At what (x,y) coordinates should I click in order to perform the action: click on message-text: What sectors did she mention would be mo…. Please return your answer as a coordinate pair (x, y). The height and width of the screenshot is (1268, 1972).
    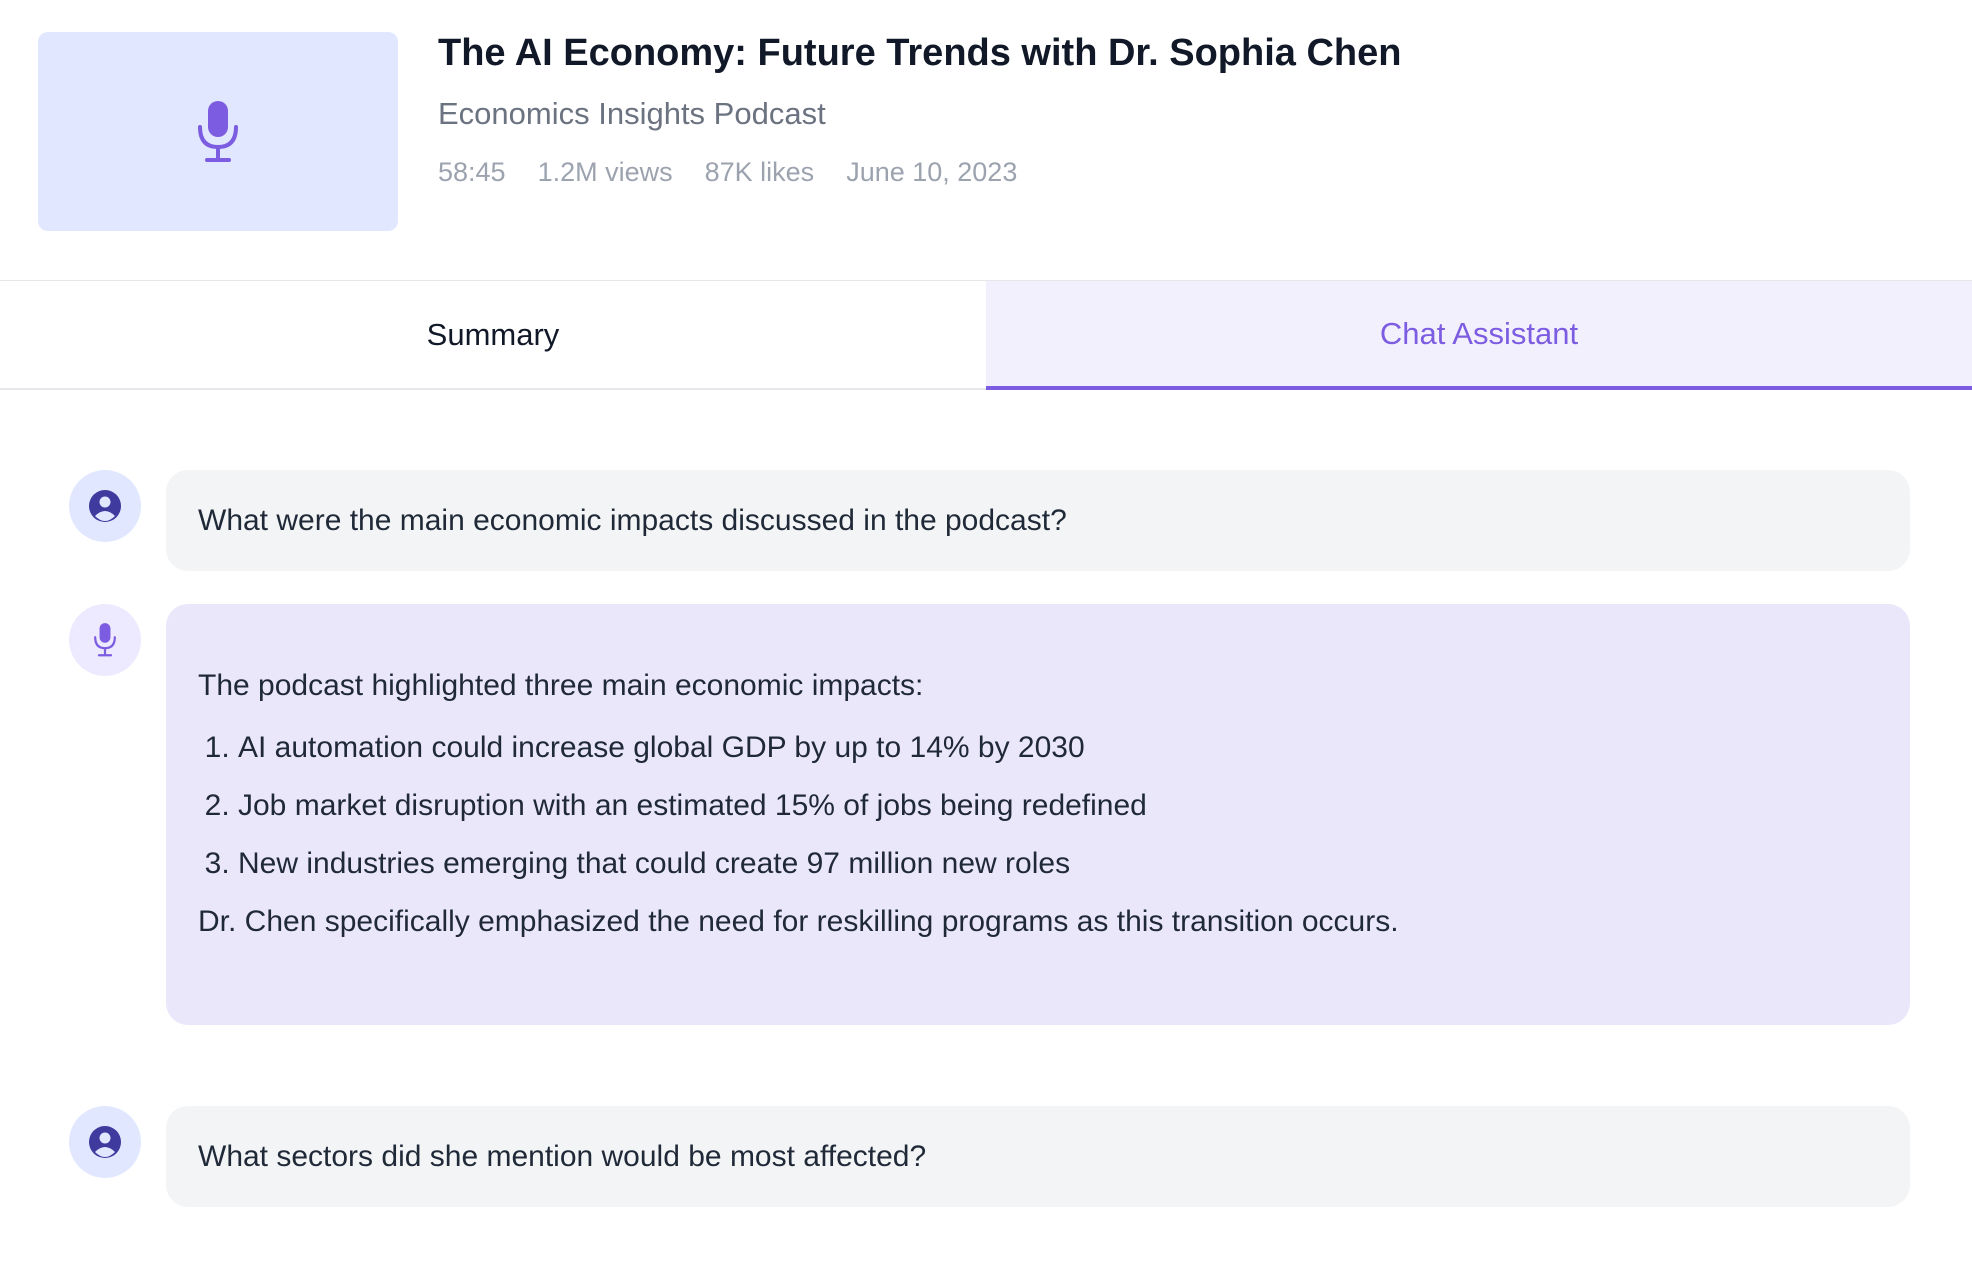
    Looking at the image, I should click on (562, 1156).